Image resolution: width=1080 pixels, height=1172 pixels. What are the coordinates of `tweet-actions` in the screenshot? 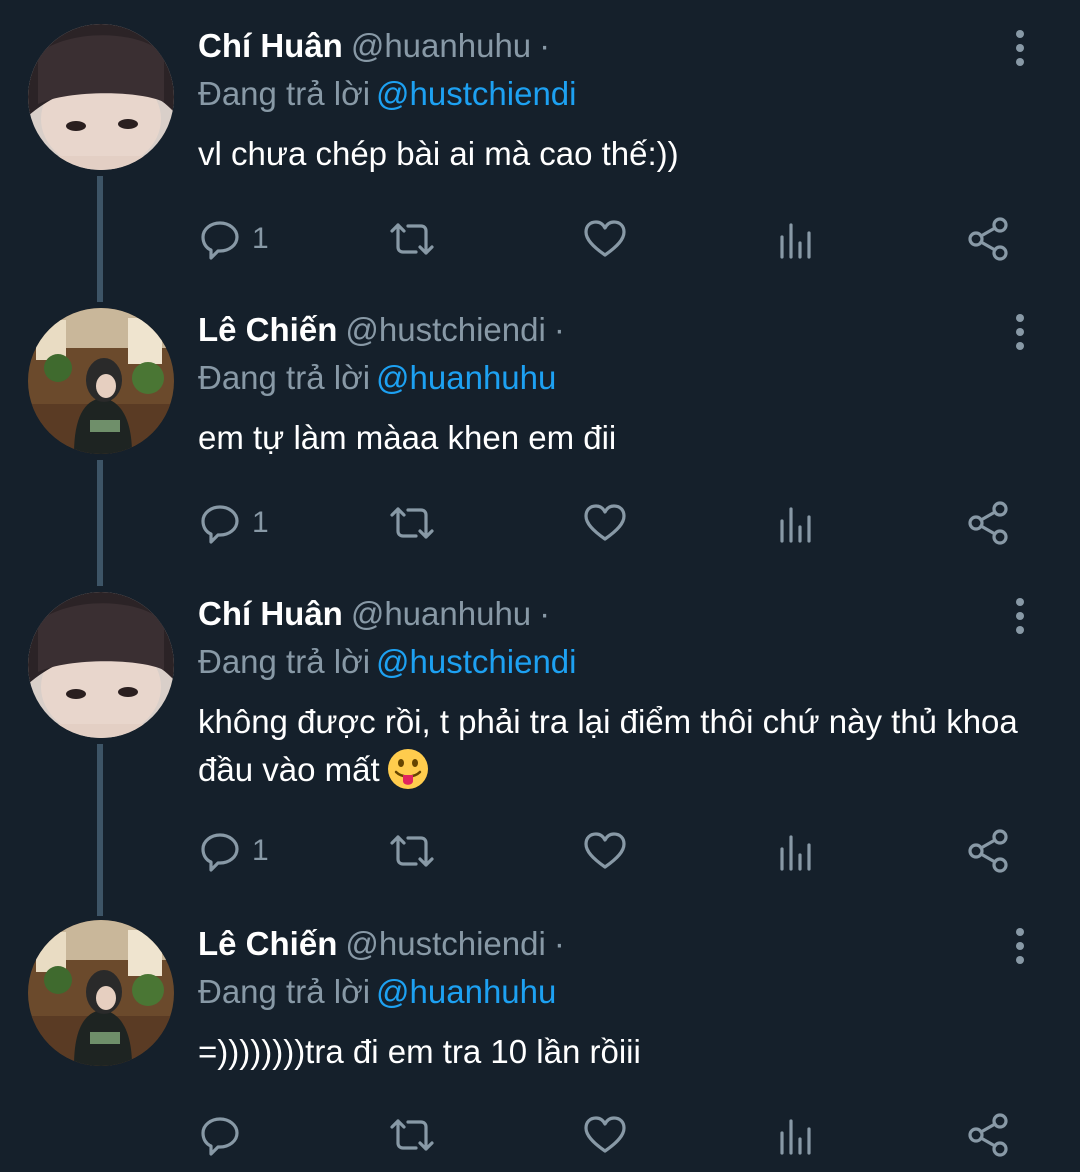 It's located at (608, 1135).